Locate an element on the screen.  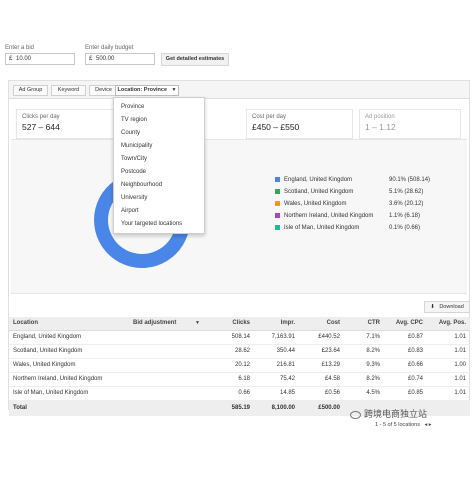
table-cell: 1.00 is located at coordinates (448, 365).